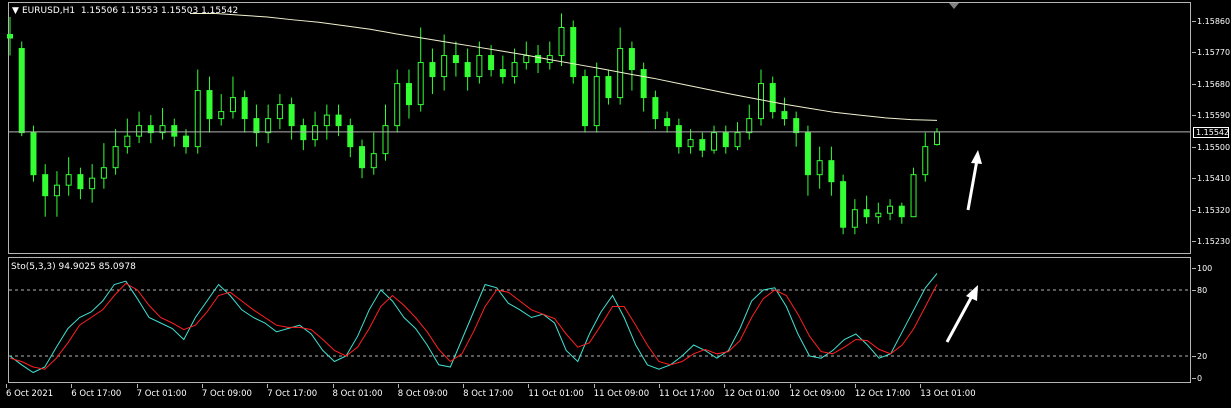 Image resolution: width=1231 pixels, height=408 pixels. I want to click on current-price-tag: 1.15542, so click(1211, 132).